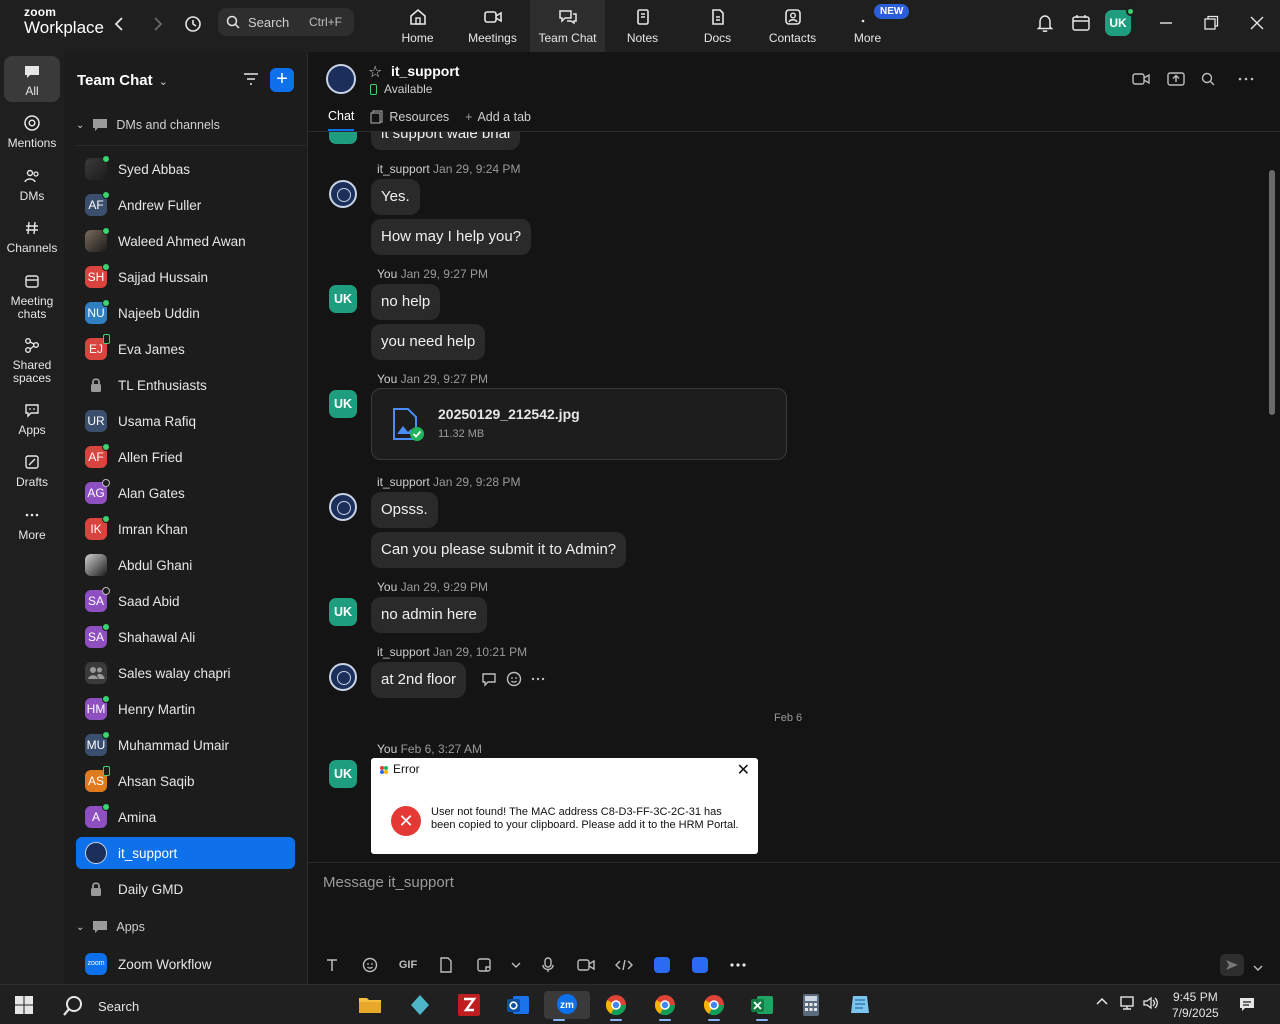  Describe the element at coordinates (567, 1006) in the screenshot. I see `zoom-taskbar-icon: zm` at that location.